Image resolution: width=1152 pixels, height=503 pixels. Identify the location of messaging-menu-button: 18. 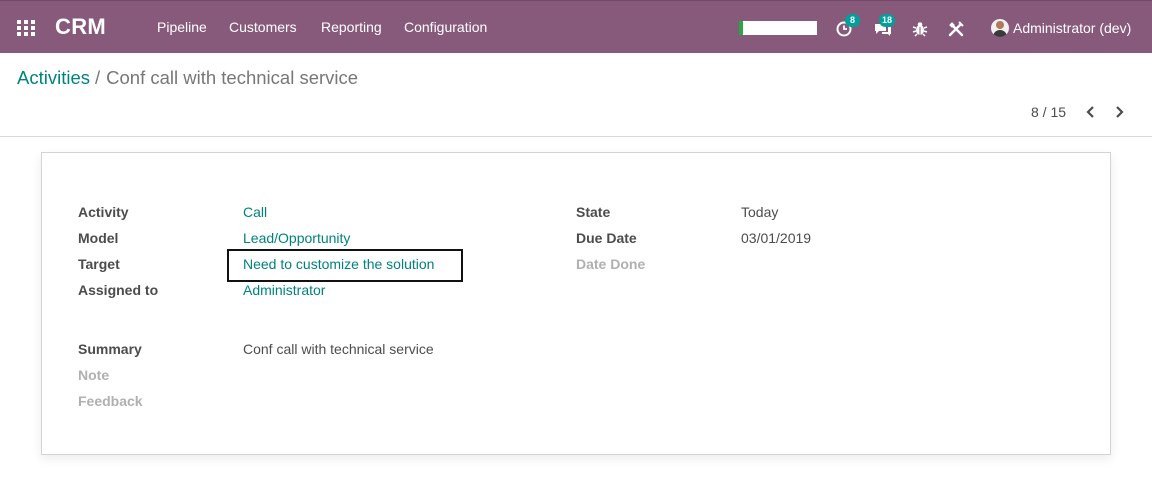
(884, 27).